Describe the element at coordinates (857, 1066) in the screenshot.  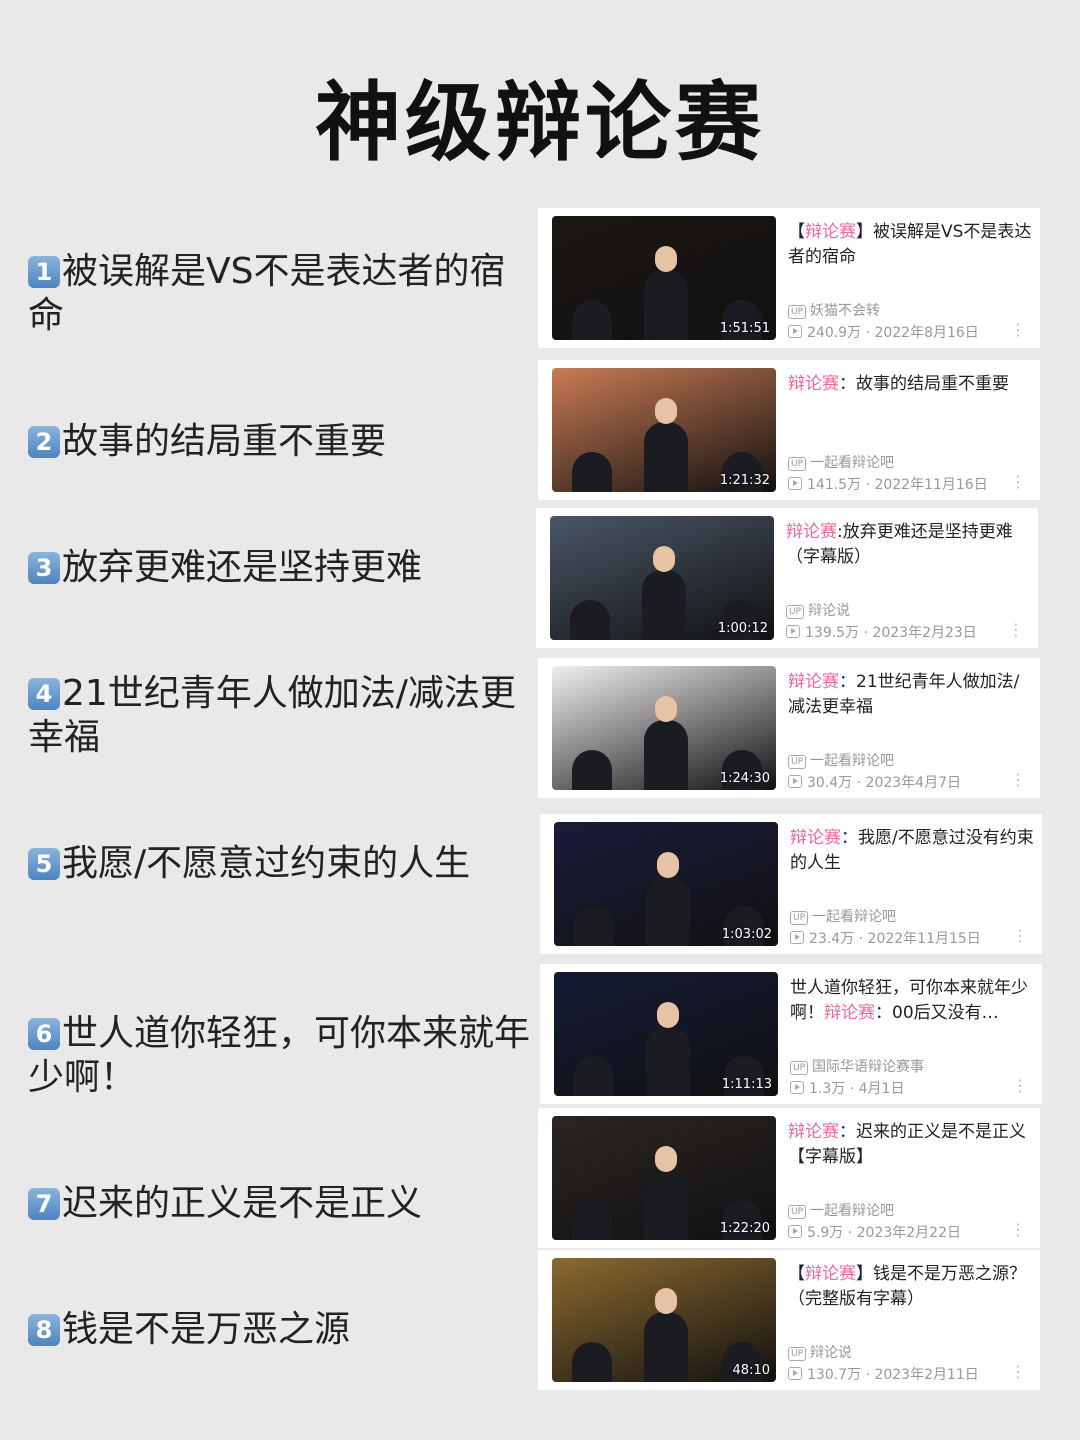
I see `uploader-row: UP 国际华语辩论赛事` at that location.